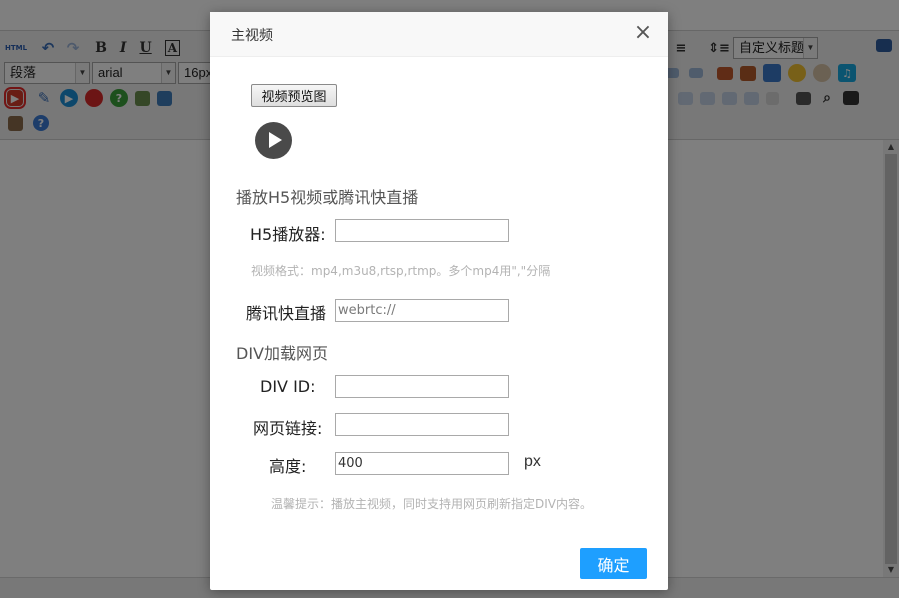  Describe the element at coordinates (422, 463) in the screenshot. I see `height-input` at that location.